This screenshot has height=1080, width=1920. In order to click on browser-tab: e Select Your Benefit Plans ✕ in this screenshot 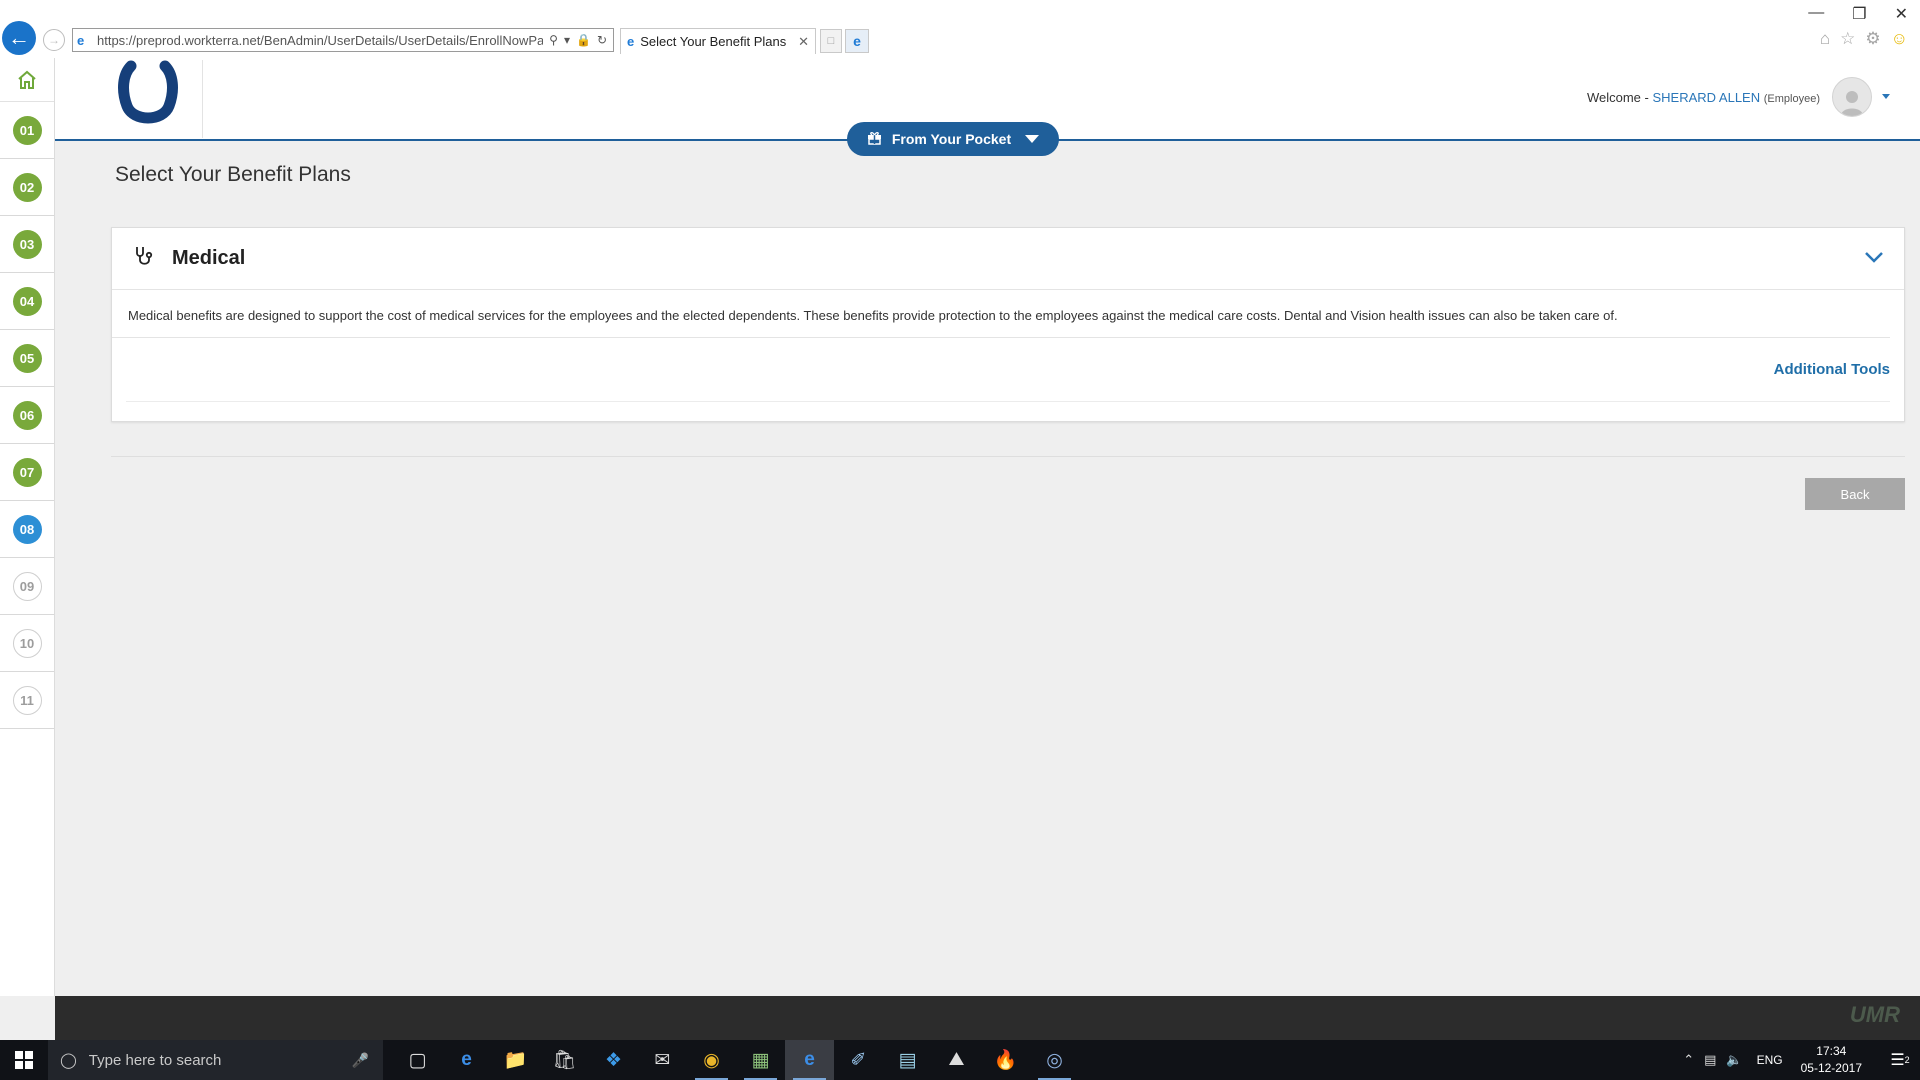, I will do `click(718, 41)`.